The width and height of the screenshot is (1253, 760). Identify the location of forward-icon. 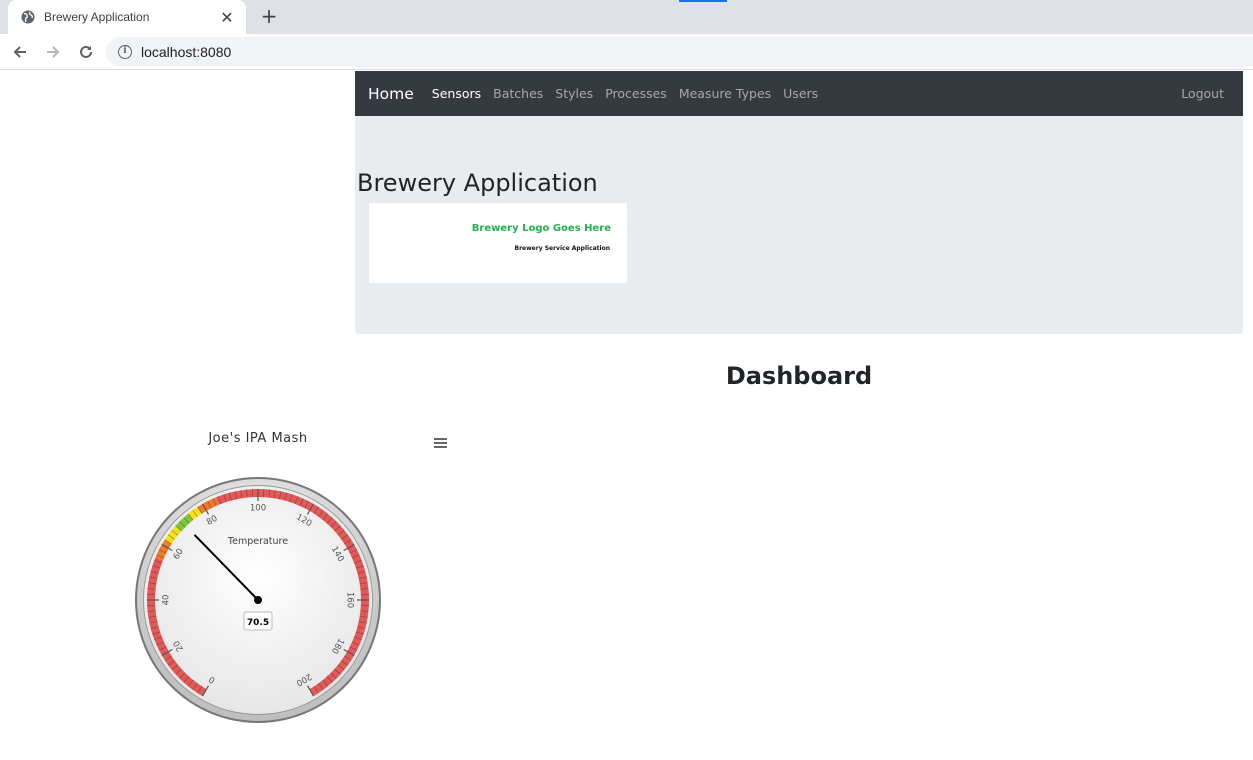
(53, 52).